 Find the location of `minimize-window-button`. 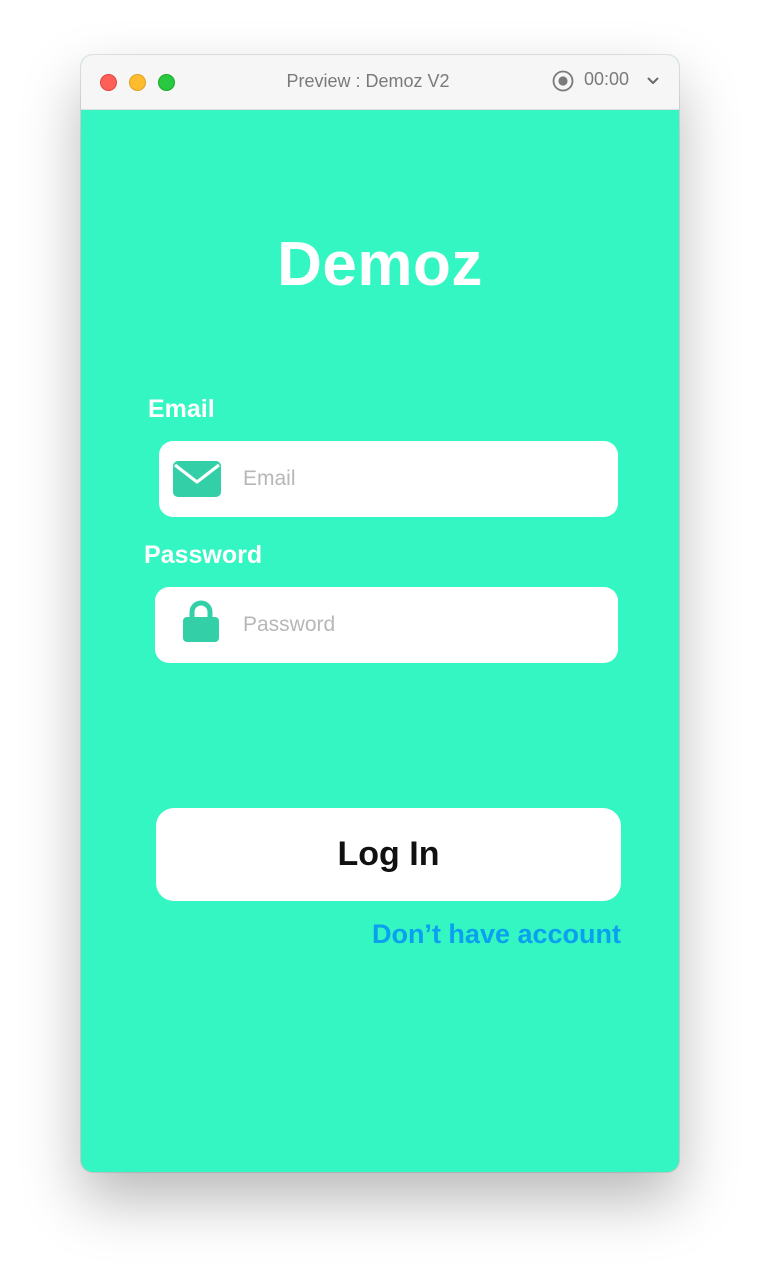

minimize-window-button is located at coordinates (137, 82).